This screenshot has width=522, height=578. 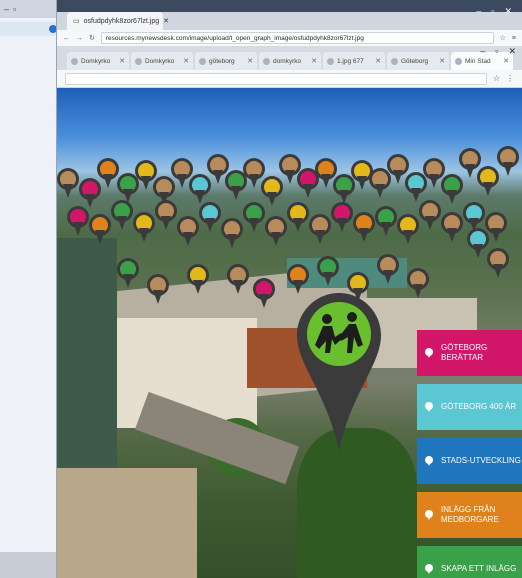 I want to click on tab-label: domkyrko, so click(x=287, y=61).